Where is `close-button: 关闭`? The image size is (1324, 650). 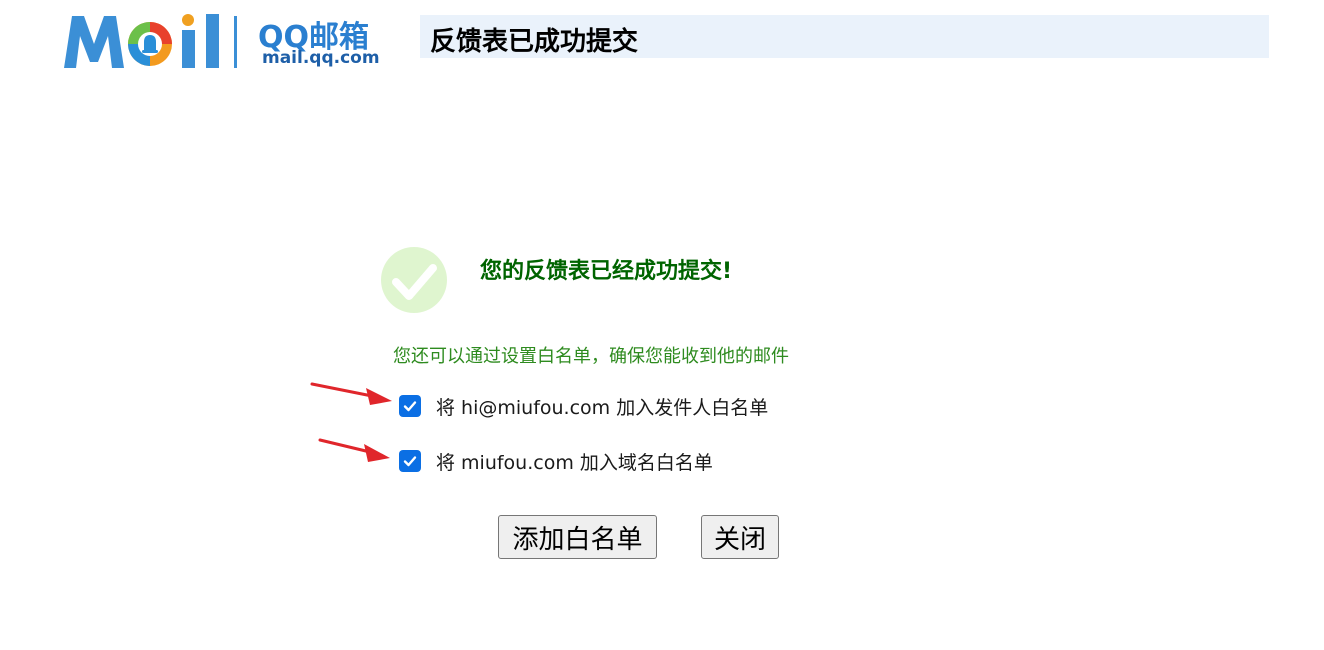
close-button: 关闭 is located at coordinates (740, 537).